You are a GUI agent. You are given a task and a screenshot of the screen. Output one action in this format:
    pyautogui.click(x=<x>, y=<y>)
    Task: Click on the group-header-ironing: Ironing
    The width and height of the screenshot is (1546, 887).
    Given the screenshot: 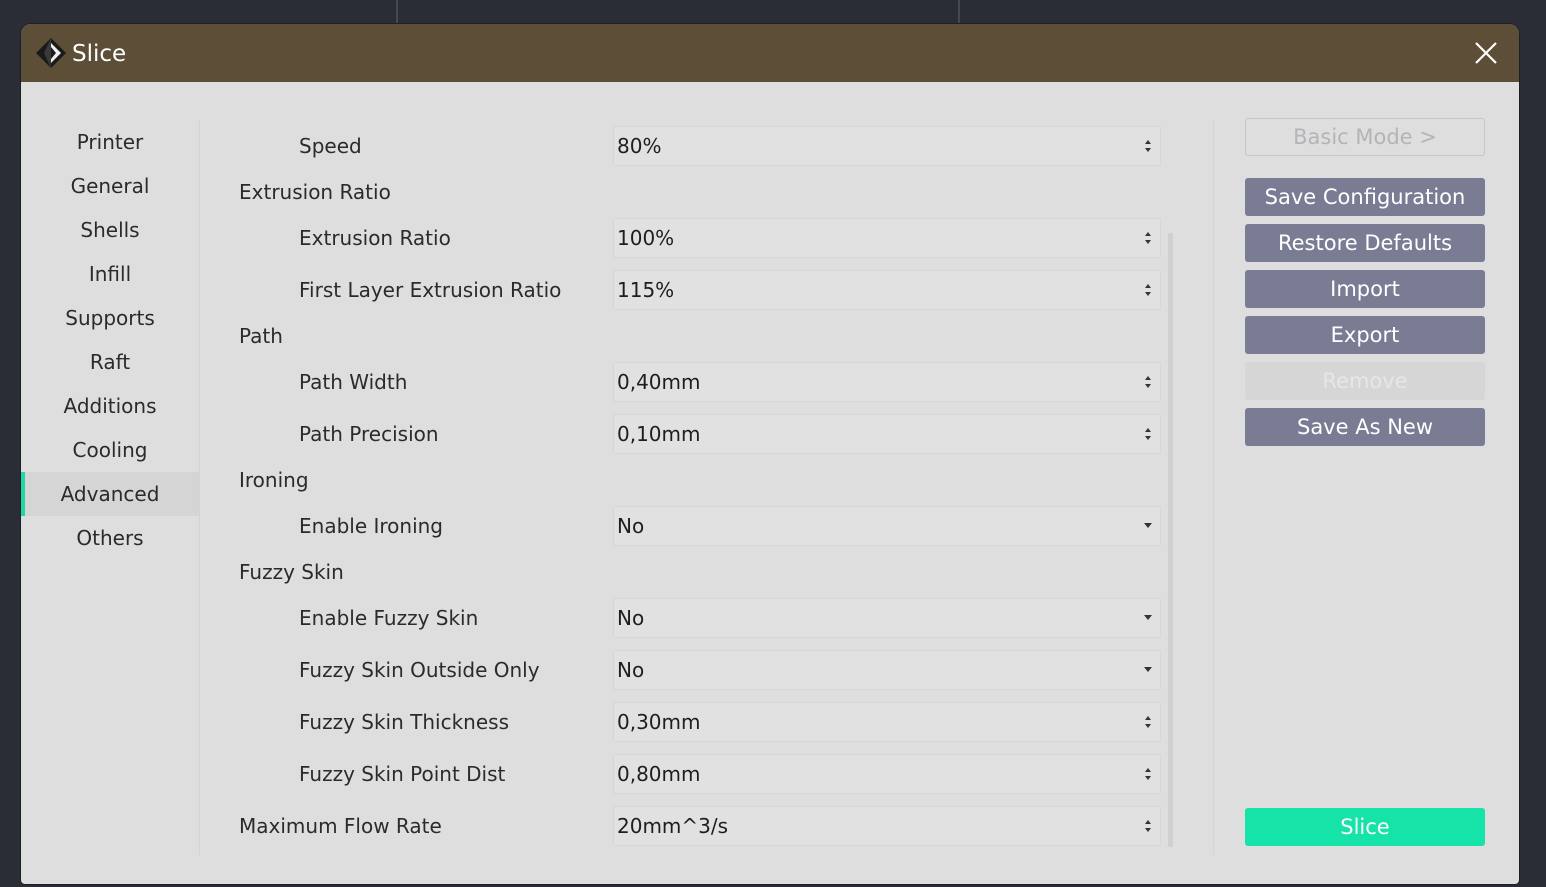 What is the action you would take?
    pyautogui.click(x=601, y=480)
    